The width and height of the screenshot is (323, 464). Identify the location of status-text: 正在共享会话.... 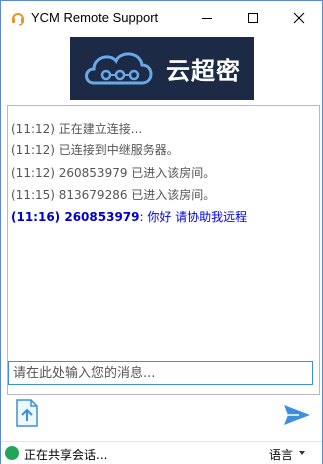
(66, 455).